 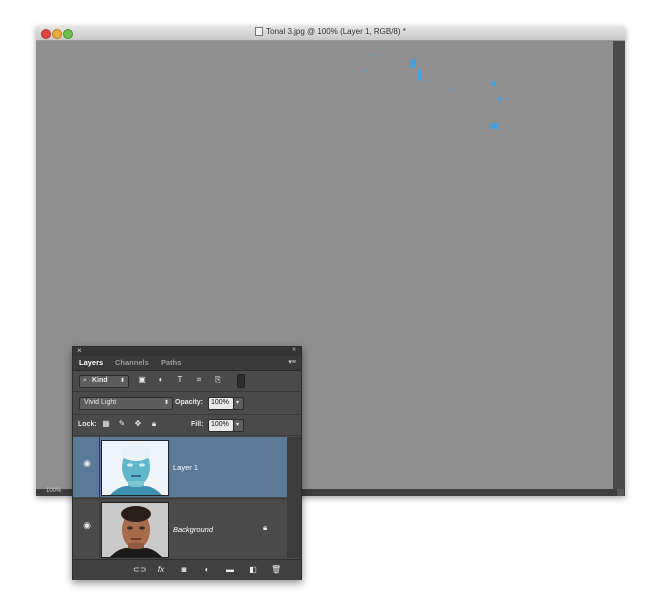 I want to click on lock-label: Lock:, so click(x=87, y=424).